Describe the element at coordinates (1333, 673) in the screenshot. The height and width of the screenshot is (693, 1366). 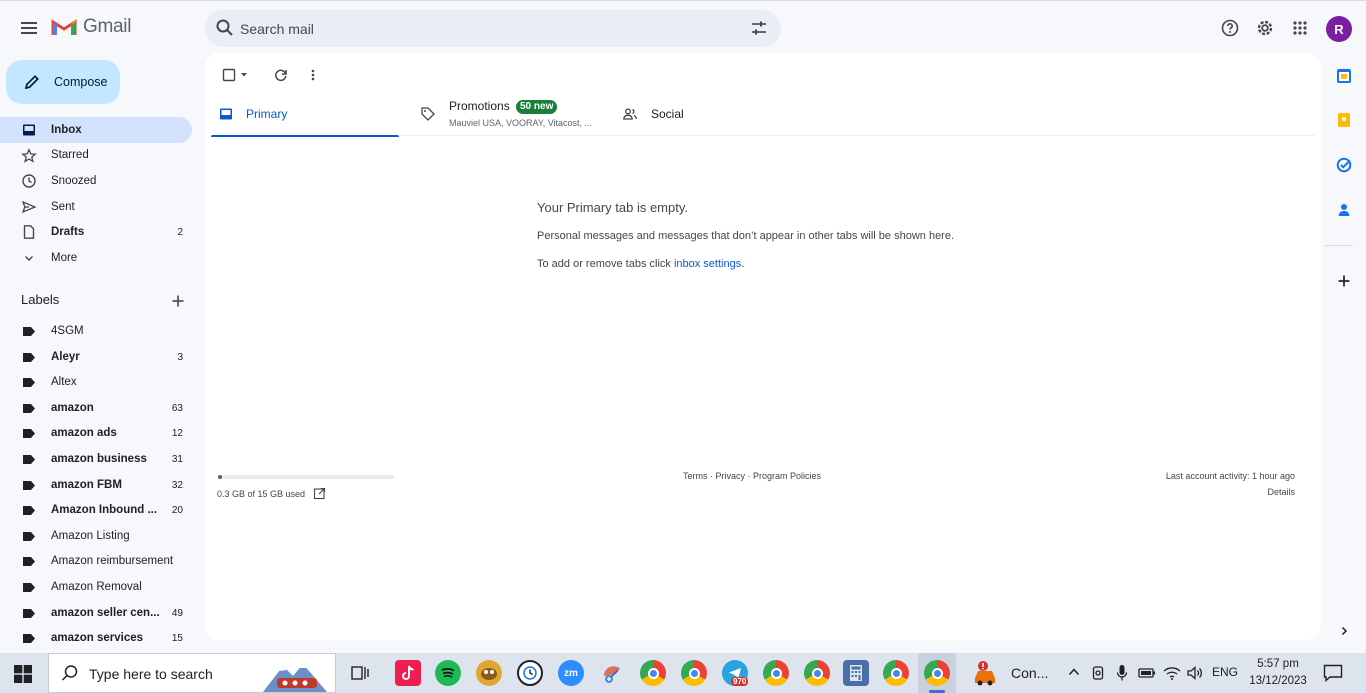
I see `notification-icon` at that location.